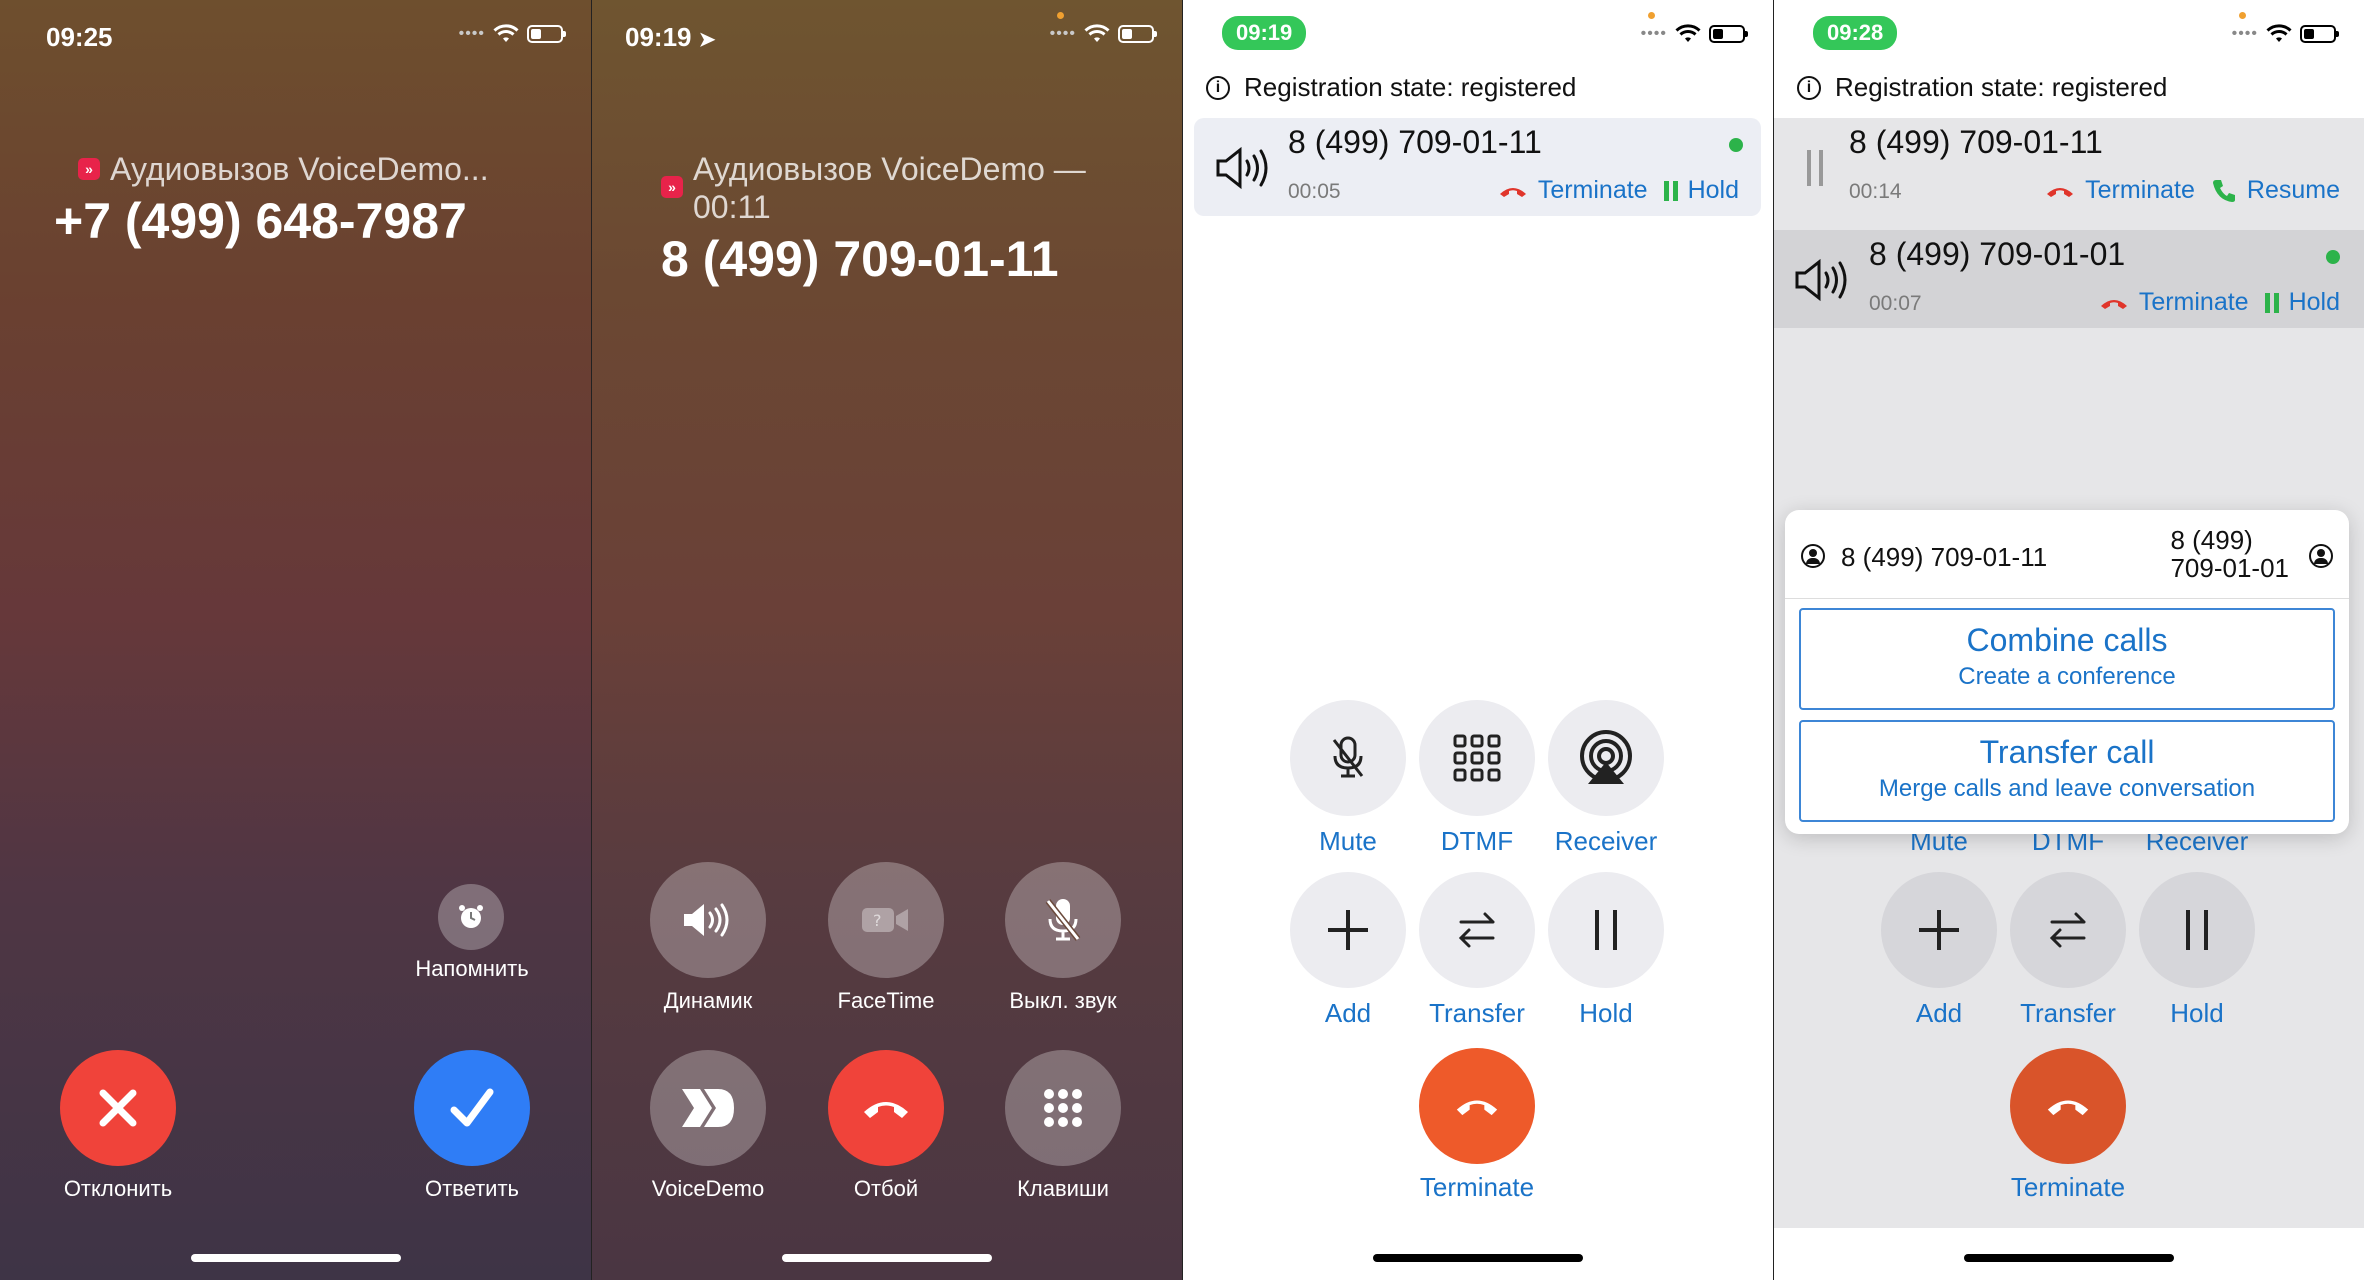 This screenshot has width=2364, height=1280. Describe the element at coordinates (1063, 1108) in the screenshot. I see `keypad-button` at that location.